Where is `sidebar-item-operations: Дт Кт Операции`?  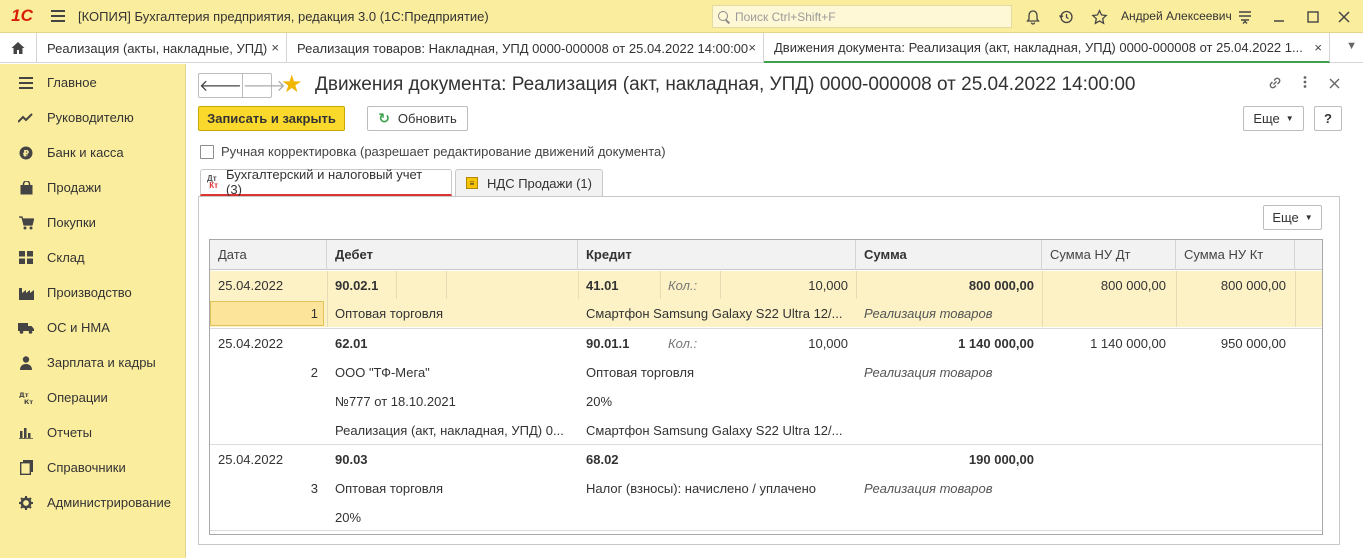
sidebar-item-operations: Дт Кт Операции is located at coordinates (92, 397).